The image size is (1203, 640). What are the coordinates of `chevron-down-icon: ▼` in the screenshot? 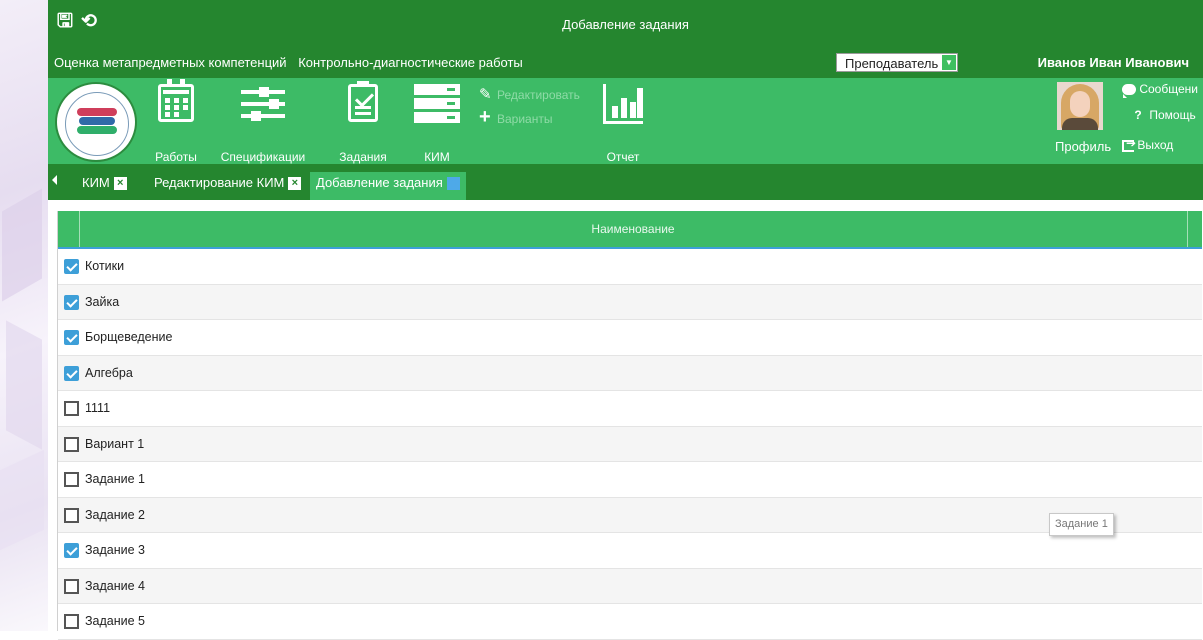 It's located at (949, 62).